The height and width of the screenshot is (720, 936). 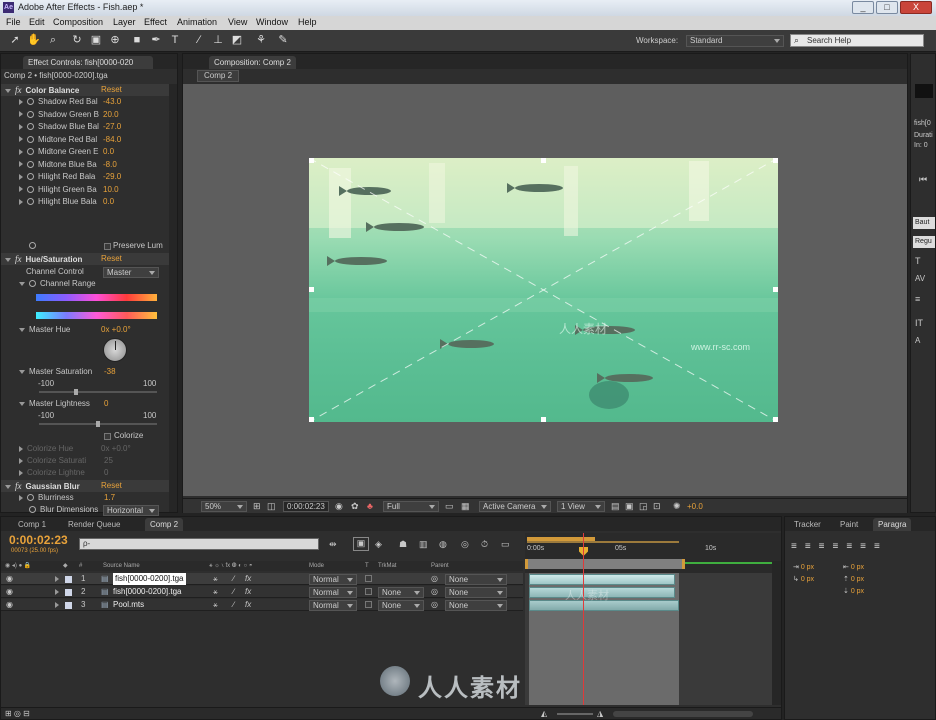 What do you see at coordinates (109, 498) in the screenshot?
I see `blurriness-value: 1.7` at bounding box center [109, 498].